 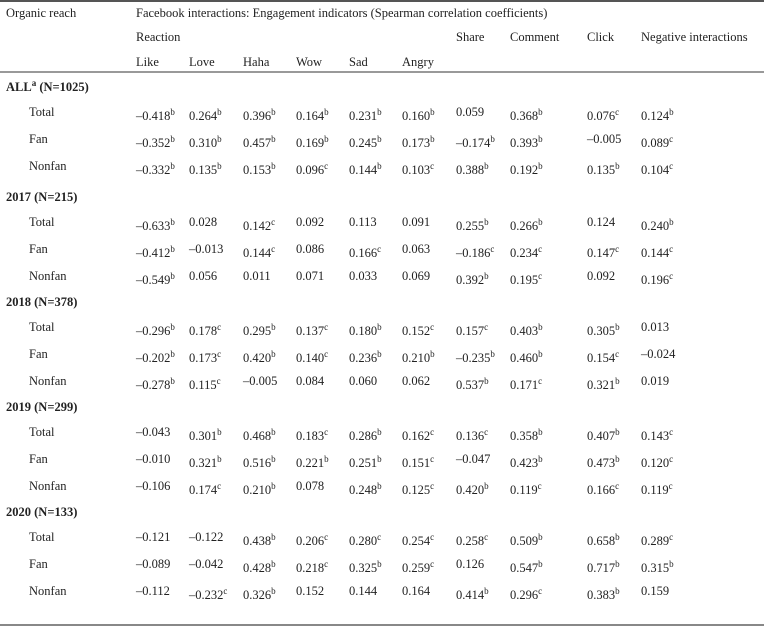 I want to click on table-cell: 0.457b, so click(x=259, y=142).